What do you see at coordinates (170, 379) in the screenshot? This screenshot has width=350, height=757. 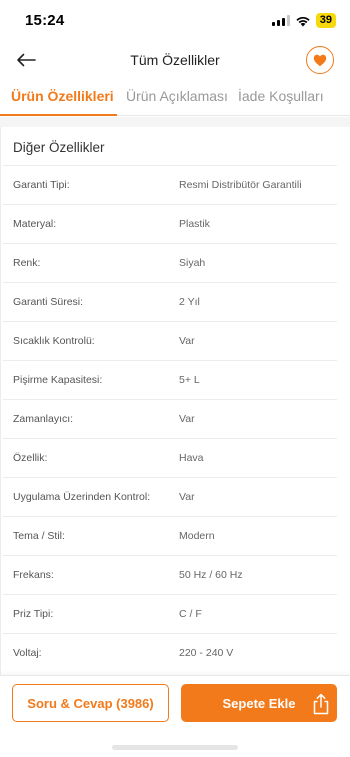 I see `feature-row: Pişirme Kapasitesi: 5+ L` at bounding box center [170, 379].